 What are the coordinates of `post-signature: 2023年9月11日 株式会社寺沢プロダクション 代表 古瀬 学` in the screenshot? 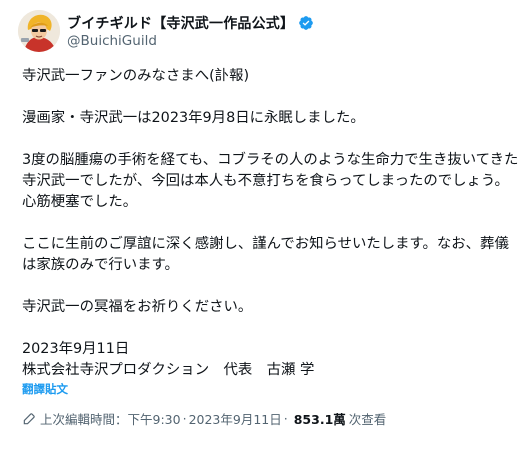 It's located at (168, 359).